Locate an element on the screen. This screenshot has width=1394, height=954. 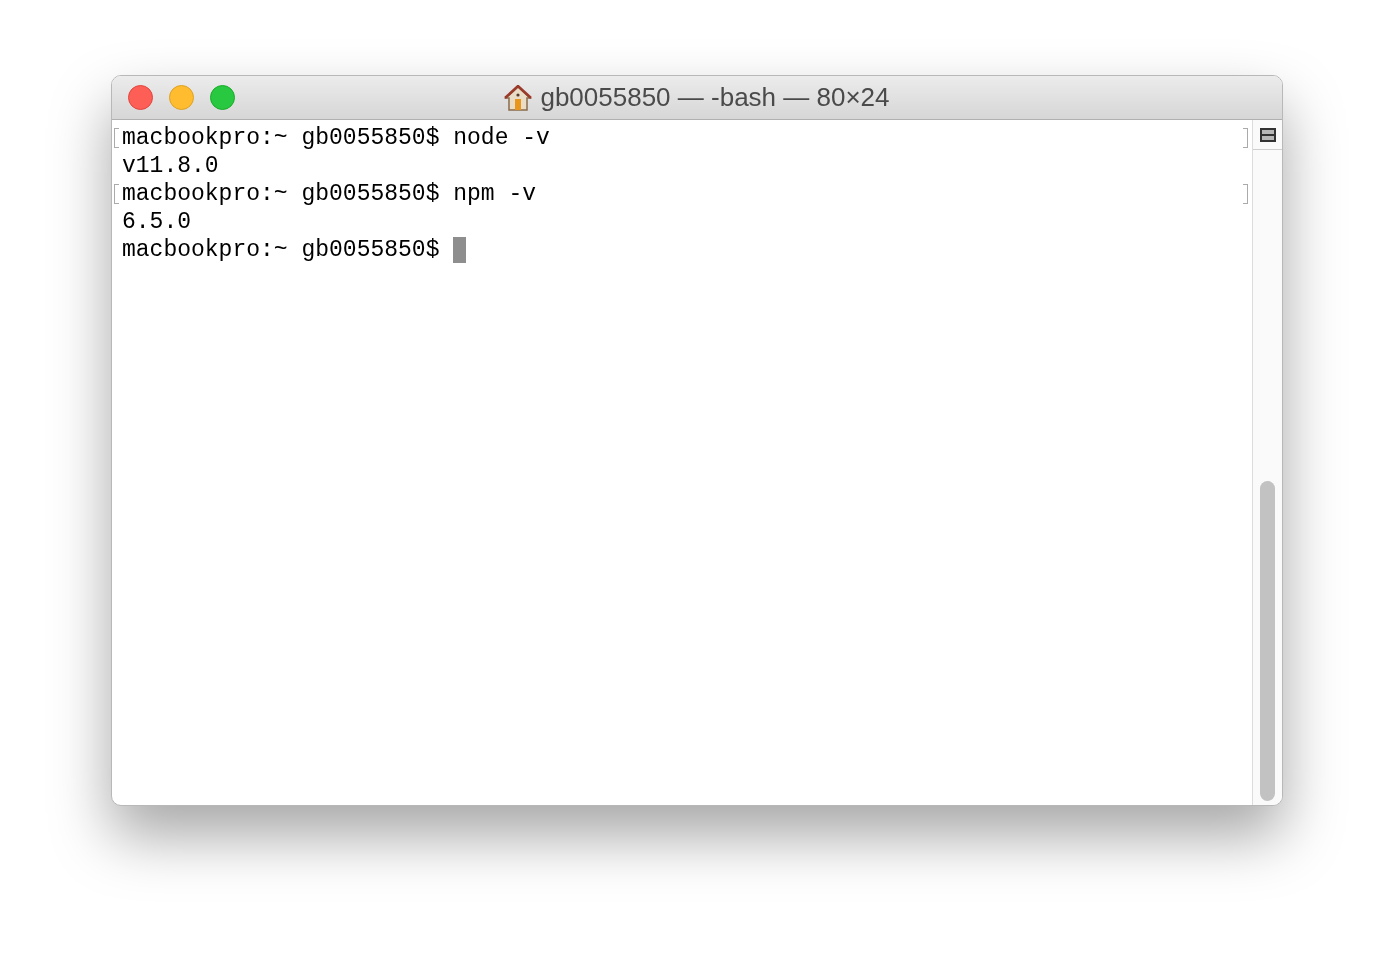
home-icon is located at coordinates (518, 97).